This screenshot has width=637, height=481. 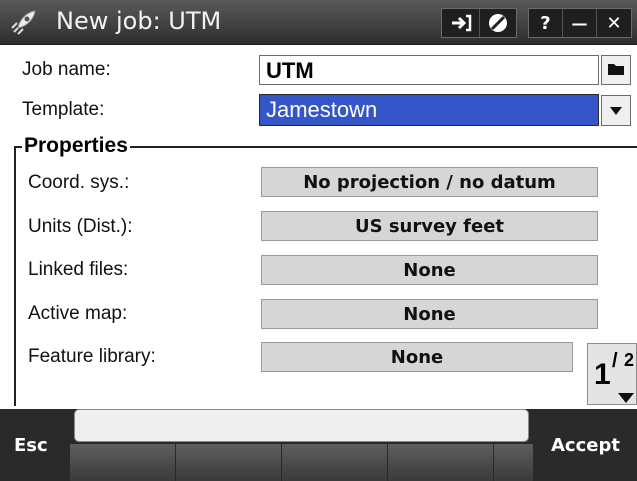 What do you see at coordinates (63, 109) in the screenshot?
I see `template-label: Template:` at bounding box center [63, 109].